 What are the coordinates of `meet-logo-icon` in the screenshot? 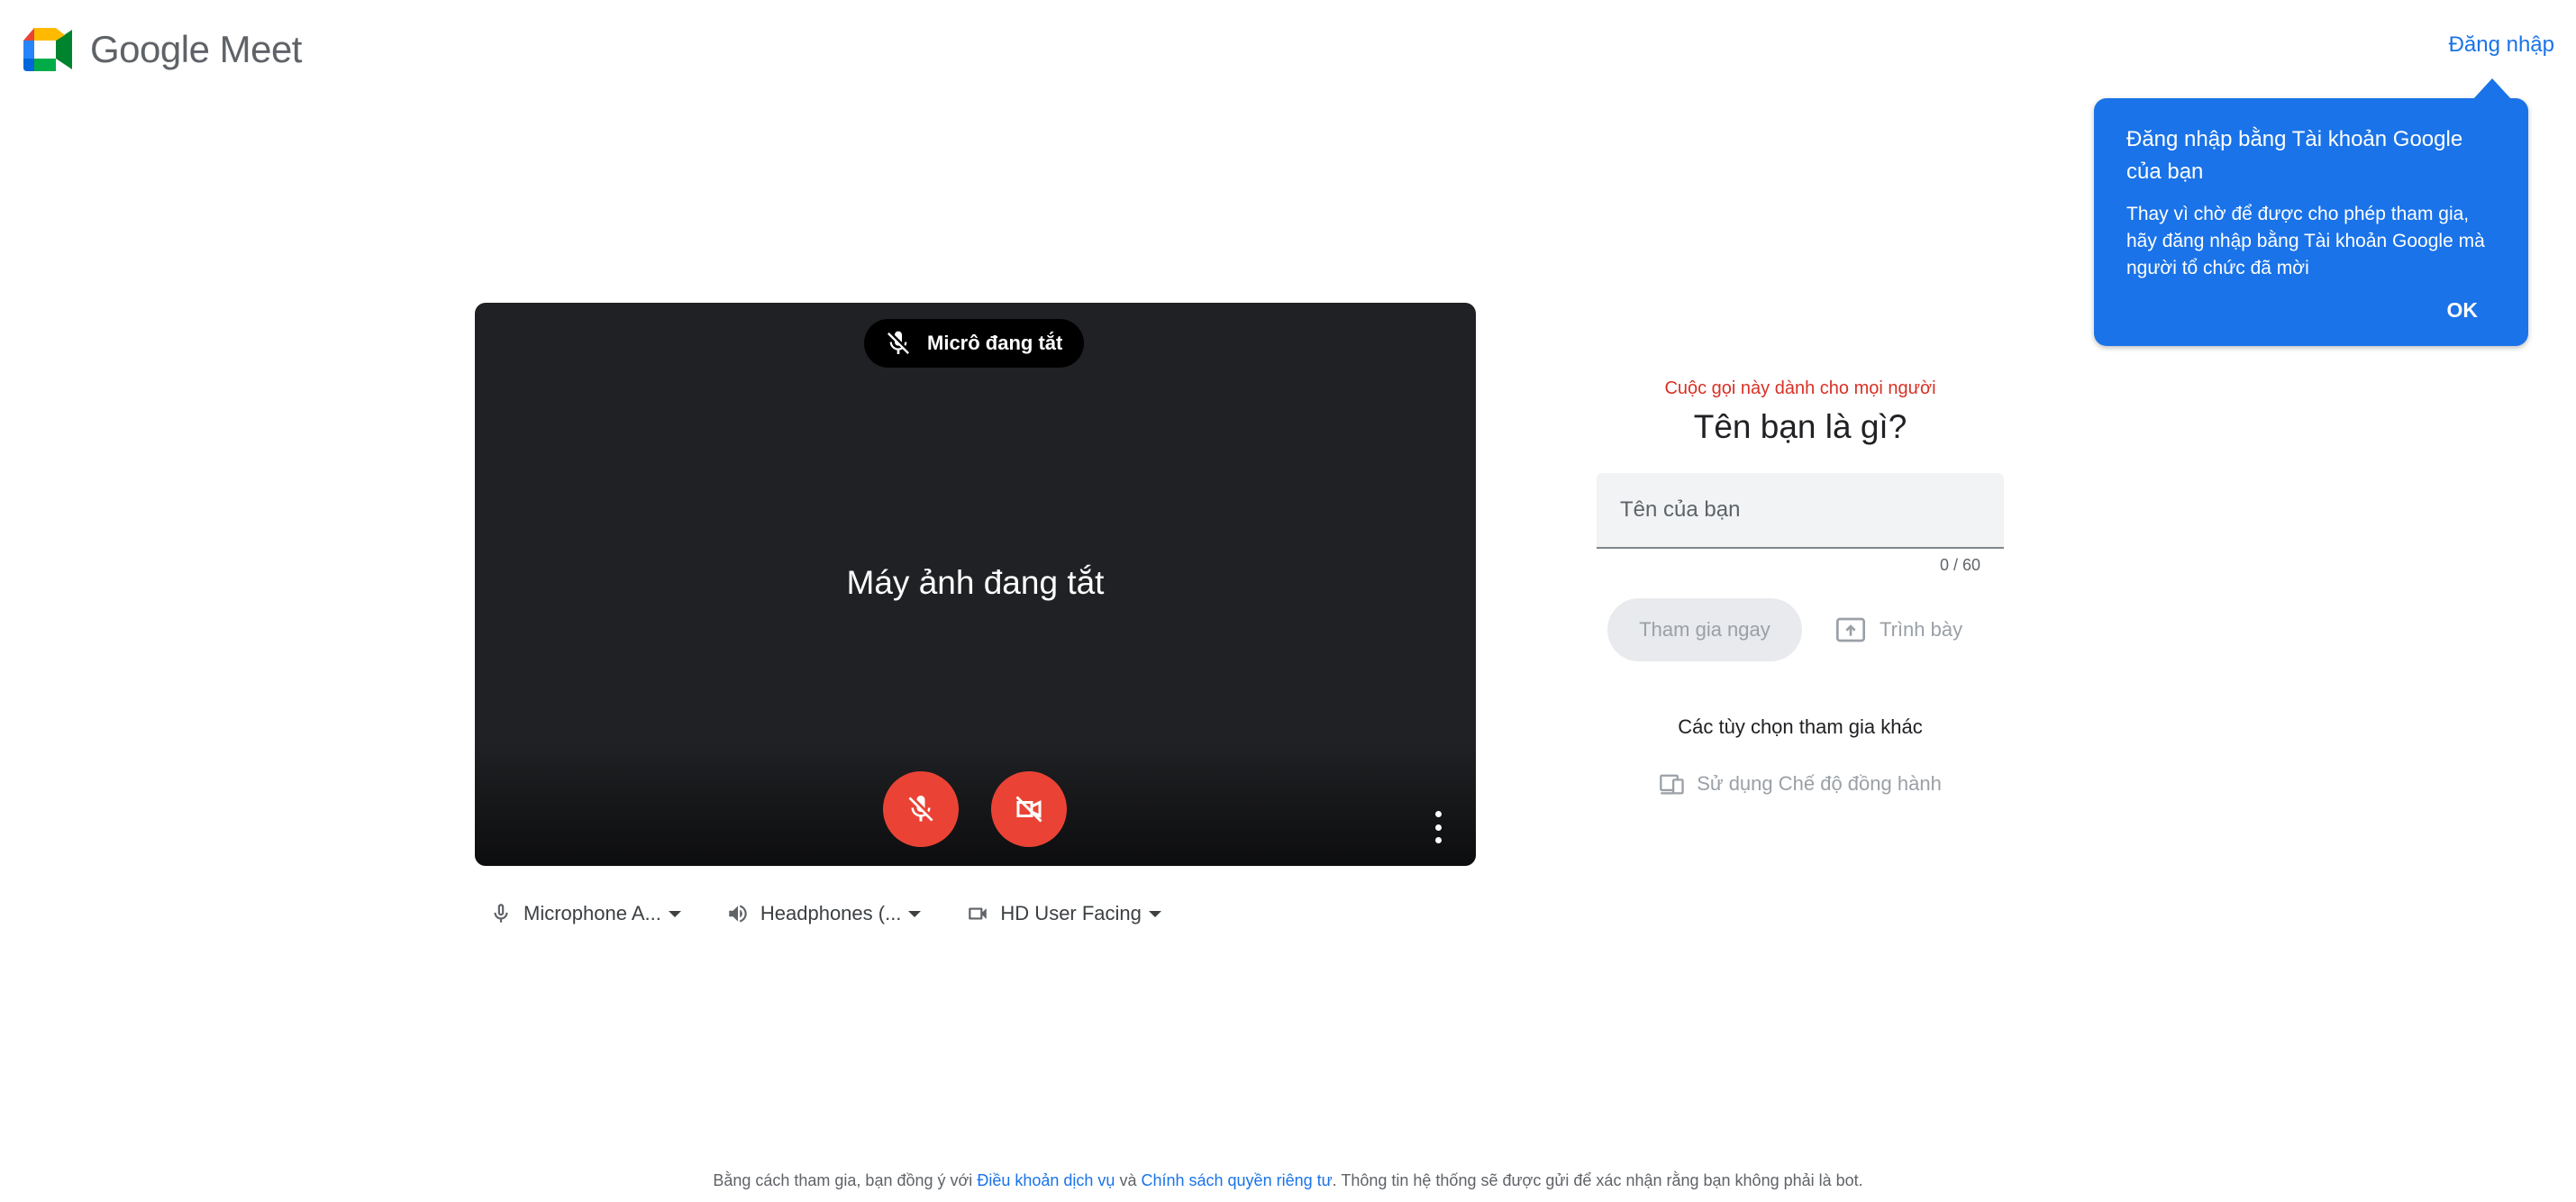 It's located at (47, 49).